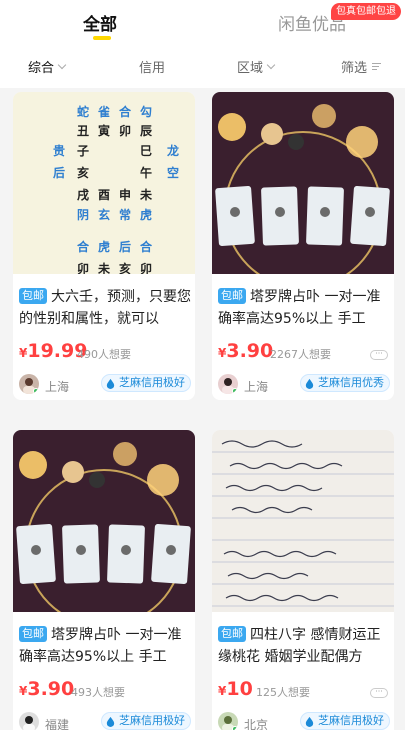 Image resolution: width=405 pixels, height=730 pixels. I want to click on product-title: 包邮 四柱八字 感情财运正缘桃花 婚姻学业配偶方, so click(304, 646).